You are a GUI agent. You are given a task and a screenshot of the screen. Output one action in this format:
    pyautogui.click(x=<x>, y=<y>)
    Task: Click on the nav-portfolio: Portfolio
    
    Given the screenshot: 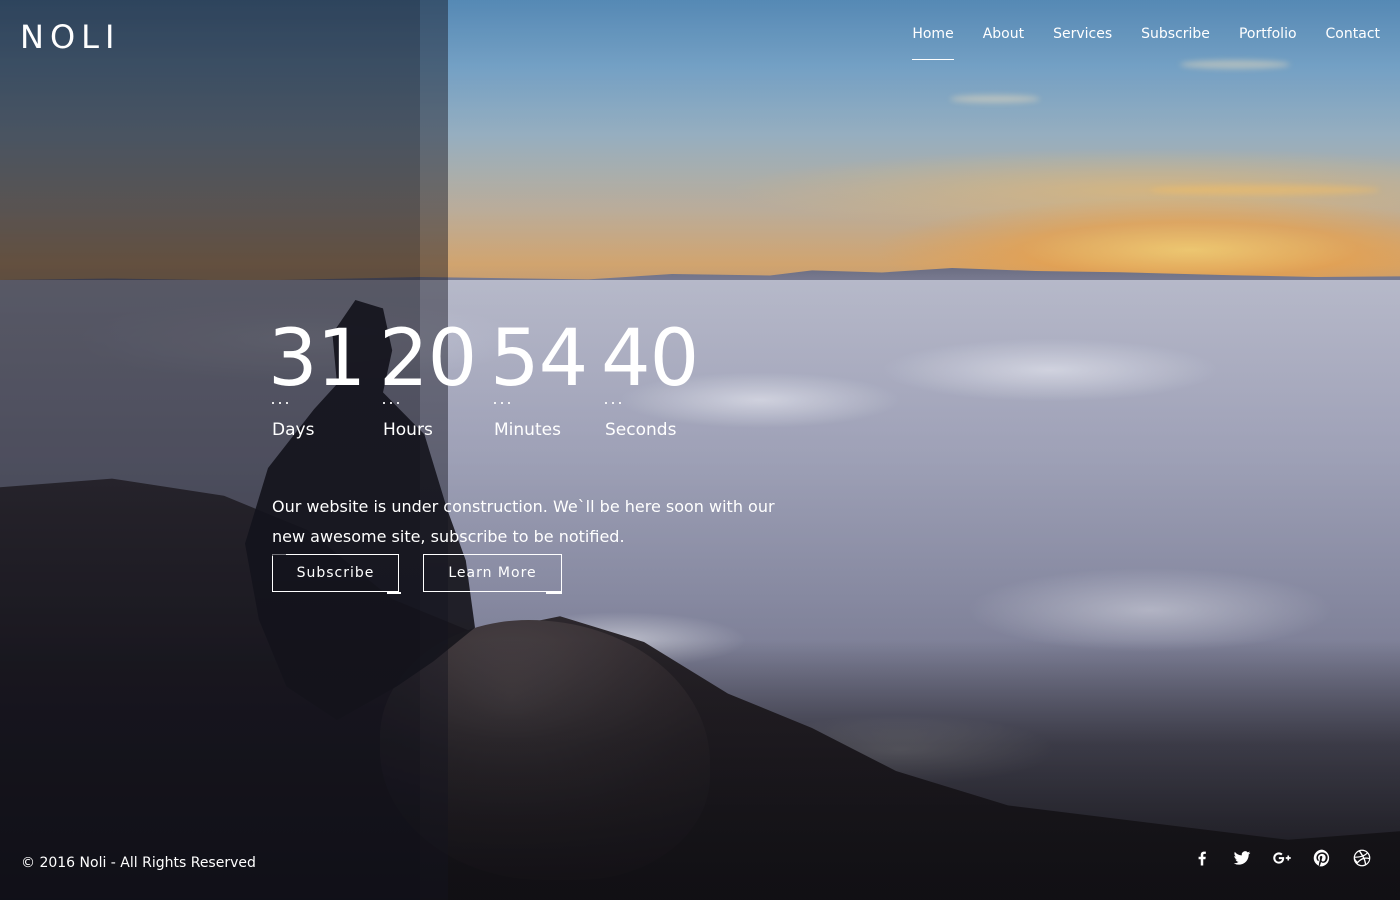 What is the action you would take?
    pyautogui.click(x=1268, y=43)
    